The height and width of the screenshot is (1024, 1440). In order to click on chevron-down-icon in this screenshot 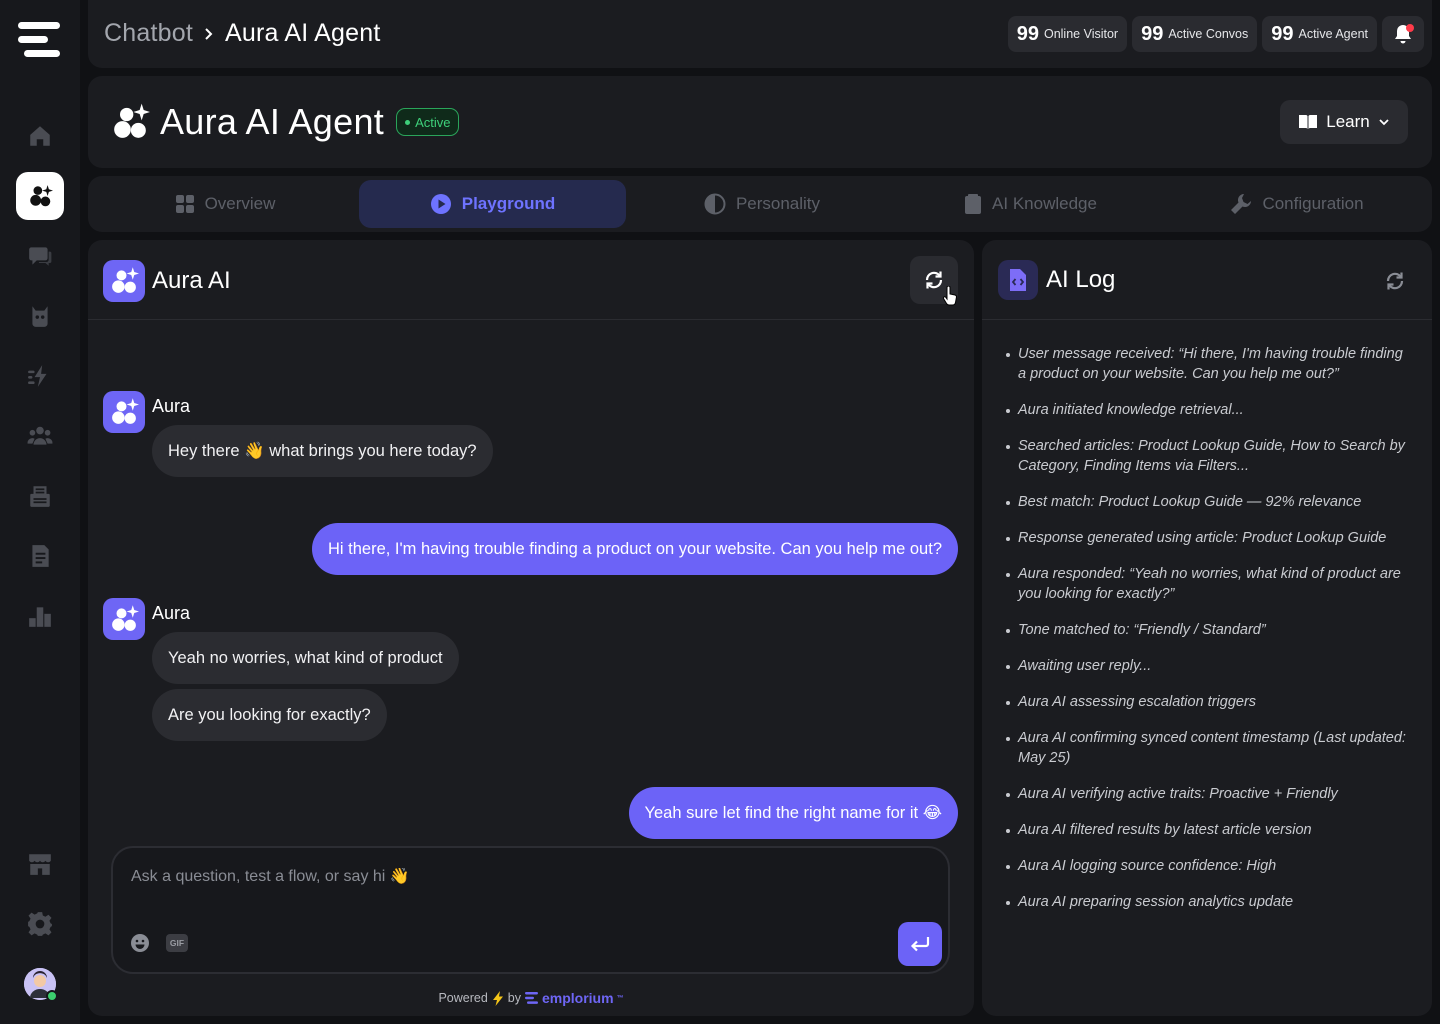, I will do `click(1384, 122)`.